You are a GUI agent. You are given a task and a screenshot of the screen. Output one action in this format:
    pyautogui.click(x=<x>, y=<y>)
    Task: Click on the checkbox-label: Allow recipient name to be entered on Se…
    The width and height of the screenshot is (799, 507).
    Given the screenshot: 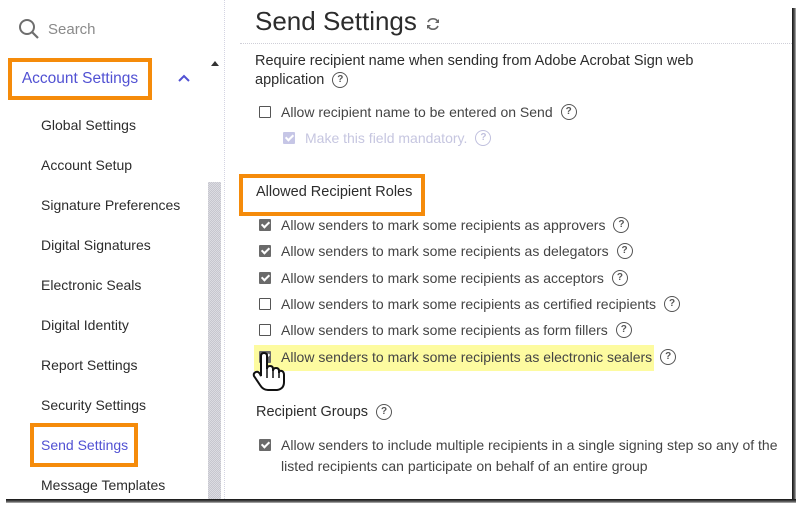 What is the action you would take?
    pyautogui.click(x=417, y=112)
    